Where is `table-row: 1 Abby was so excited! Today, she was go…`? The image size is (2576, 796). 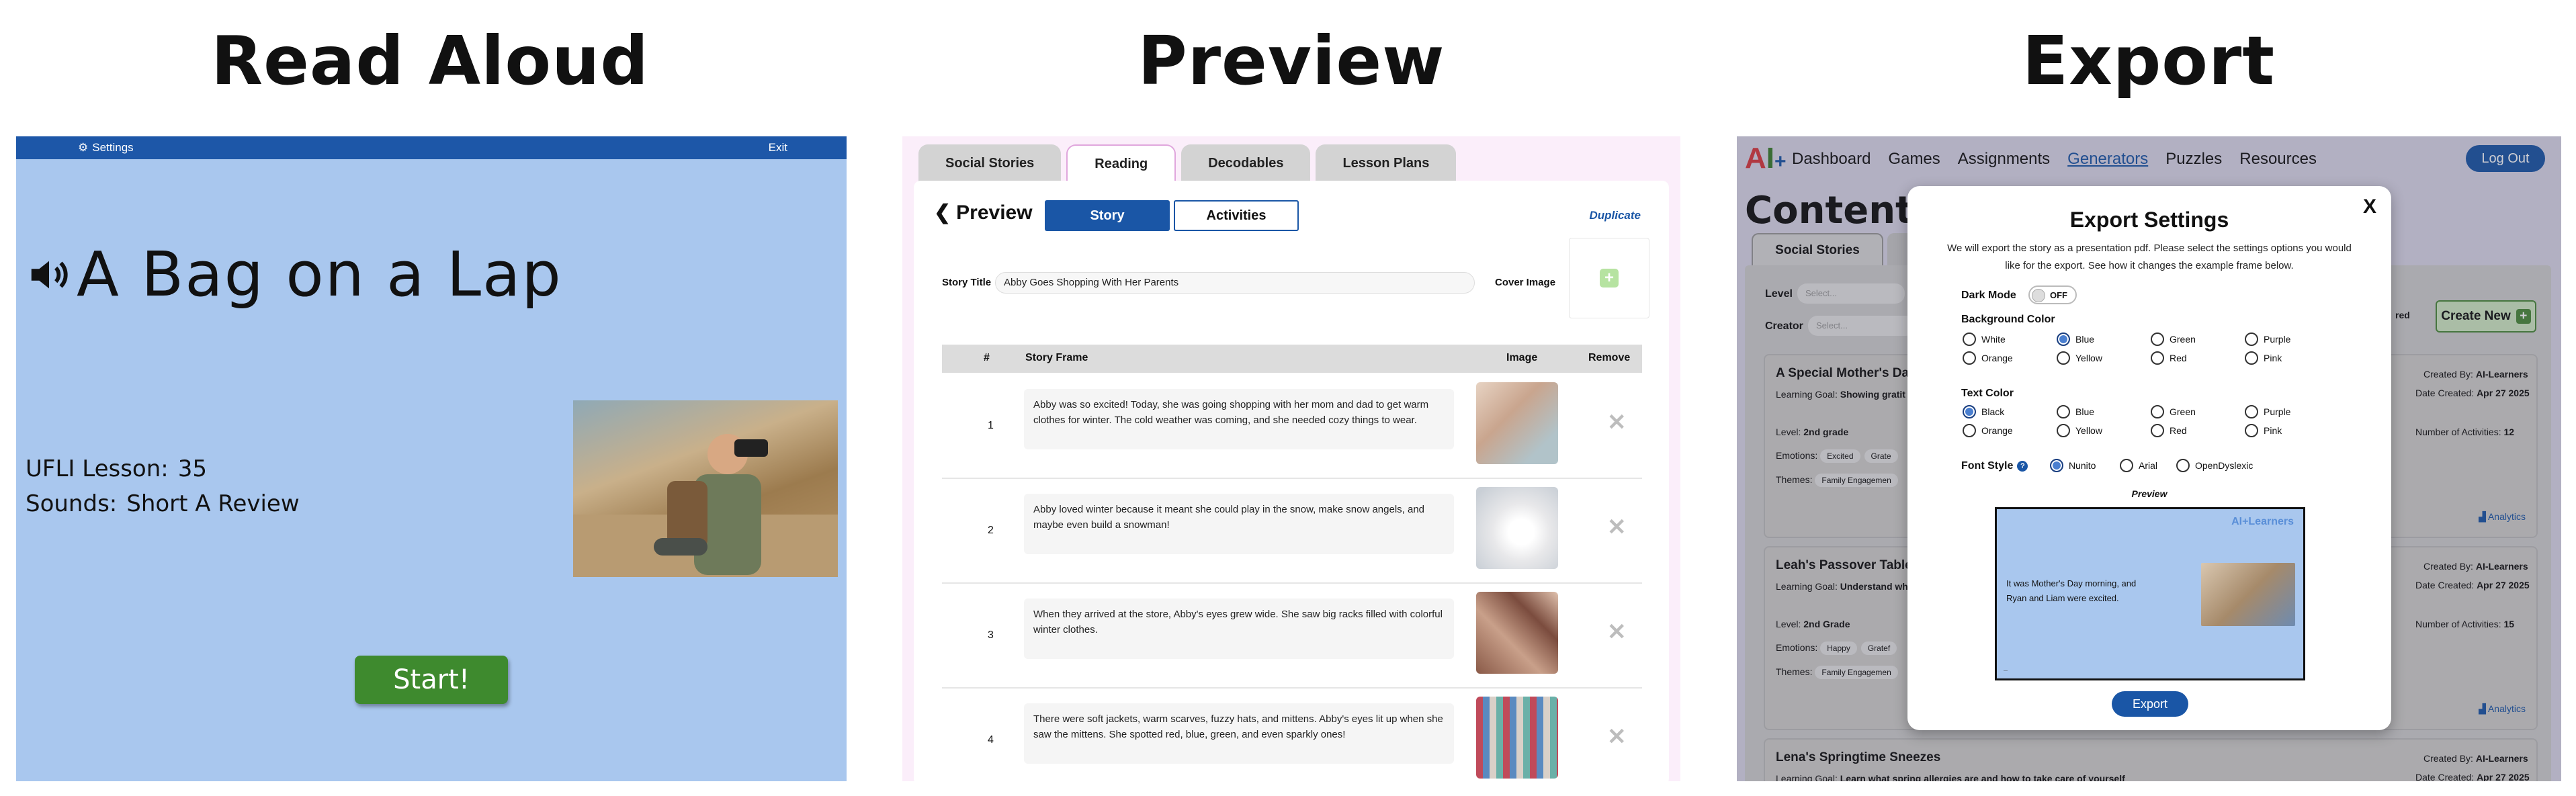 table-row: 1 Abby was so excited! Today, she was go… is located at coordinates (1292, 426).